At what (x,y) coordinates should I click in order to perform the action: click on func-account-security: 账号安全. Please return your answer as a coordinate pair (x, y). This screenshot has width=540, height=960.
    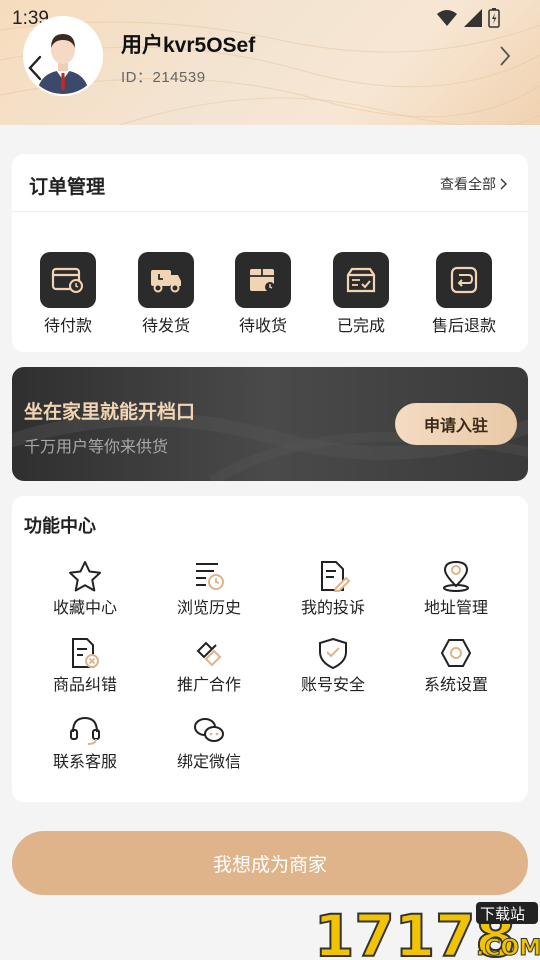
    Looking at the image, I should click on (333, 665).